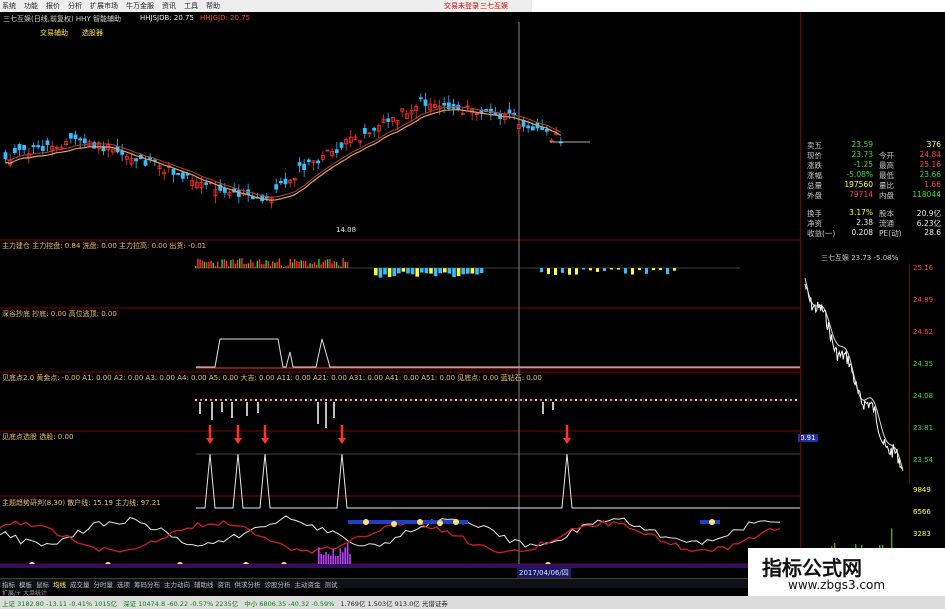 This screenshot has width=945, height=609. What do you see at coordinates (248, 584) in the screenshot?
I see `indicator-tab: 供求分析` at bounding box center [248, 584].